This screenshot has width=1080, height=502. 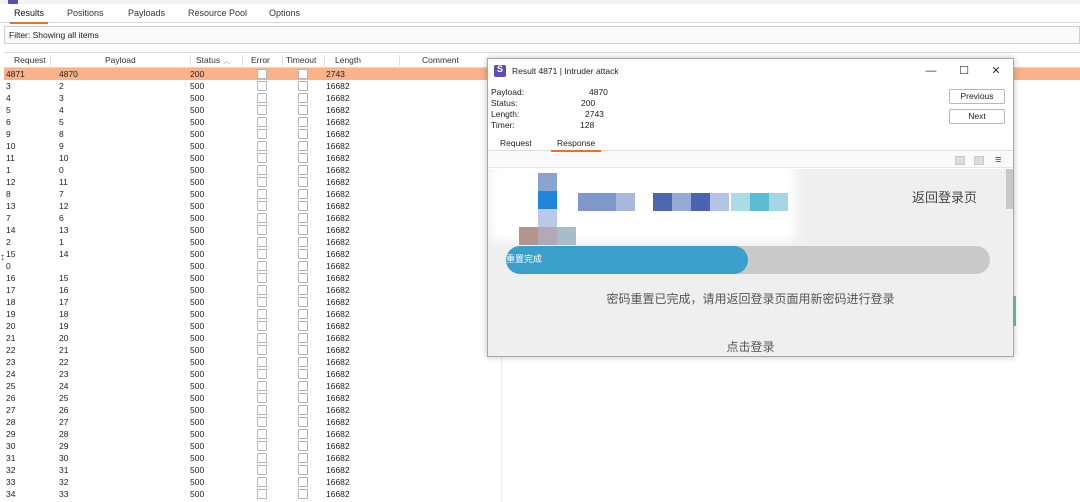 I want to click on table-row: 34 33 500 16682, so click(x=254, y=494).